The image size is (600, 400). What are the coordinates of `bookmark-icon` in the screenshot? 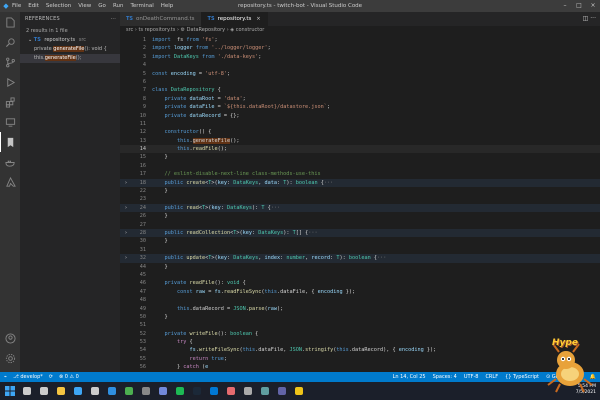 It's located at (10, 142).